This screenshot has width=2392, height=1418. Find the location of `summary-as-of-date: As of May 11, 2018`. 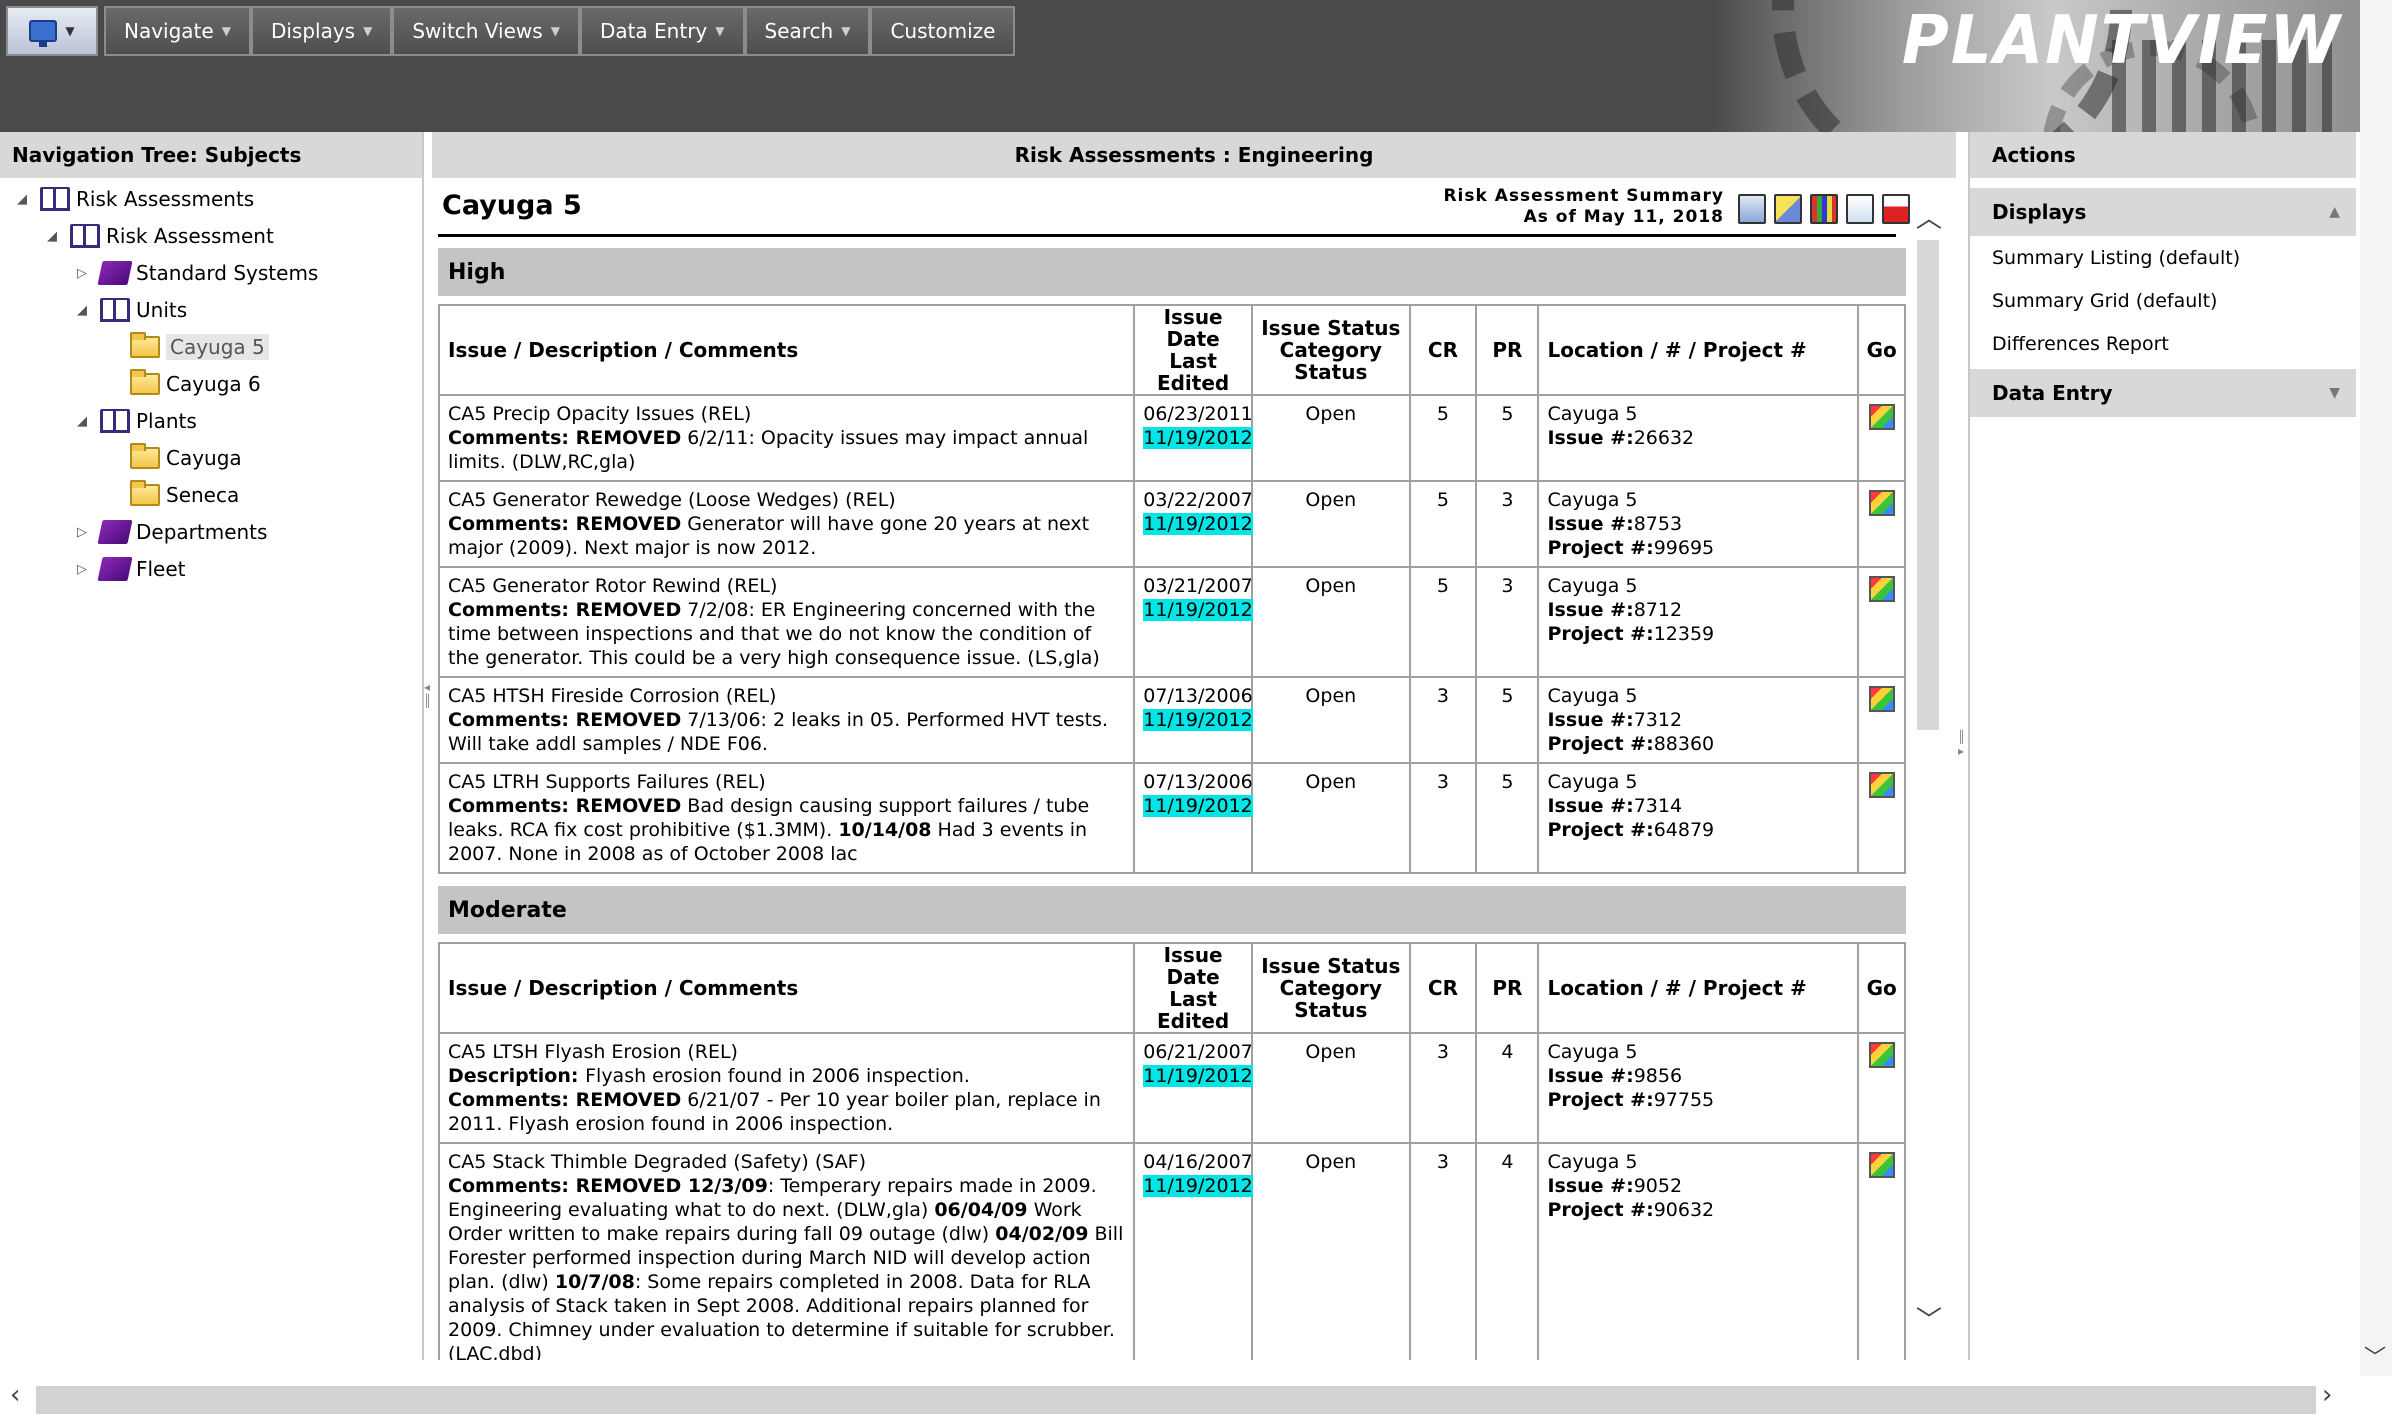

summary-as-of-date: As of May 11, 2018 is located at coordinates (1623, 217).